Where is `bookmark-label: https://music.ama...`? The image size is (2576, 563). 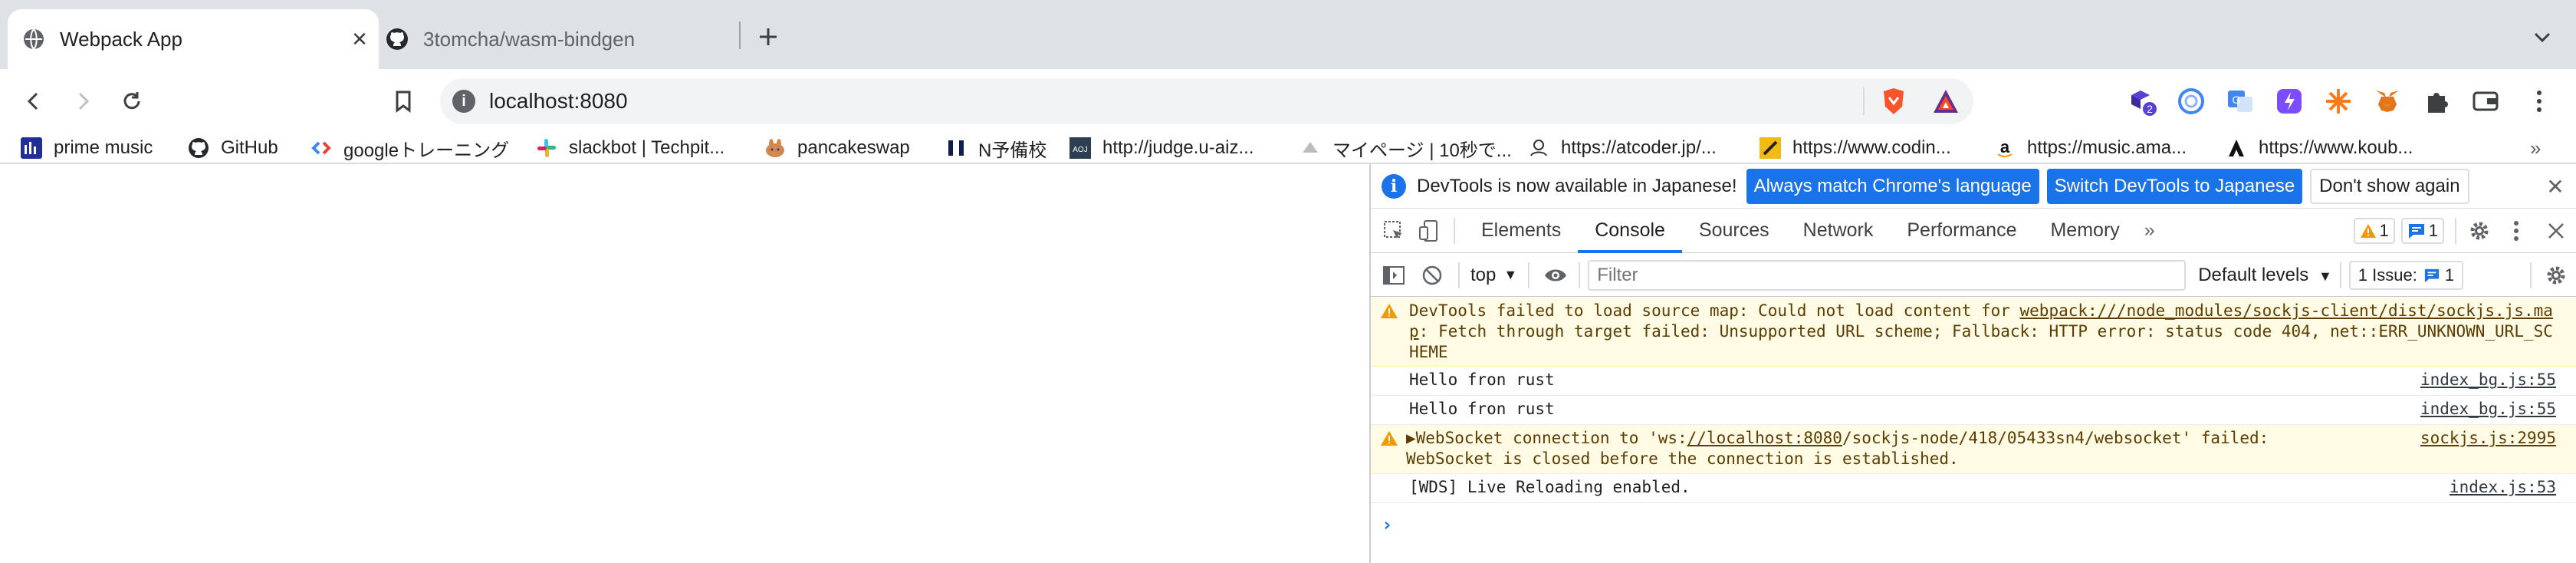
bookmark-label: https://music.ama... is located at coordinates (2107, 147).